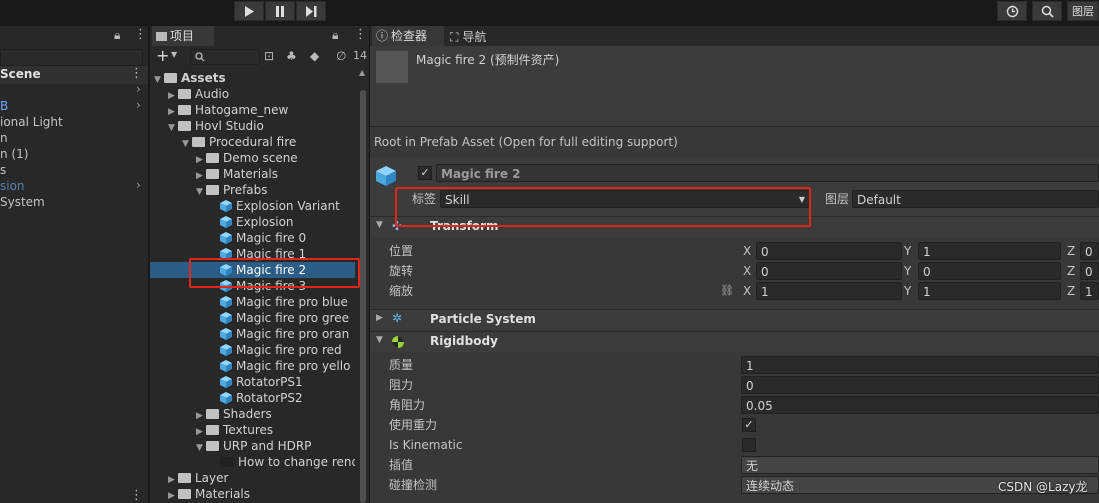 The image size is (1099, 503). I want to click on search-button, so click(1047, 11).